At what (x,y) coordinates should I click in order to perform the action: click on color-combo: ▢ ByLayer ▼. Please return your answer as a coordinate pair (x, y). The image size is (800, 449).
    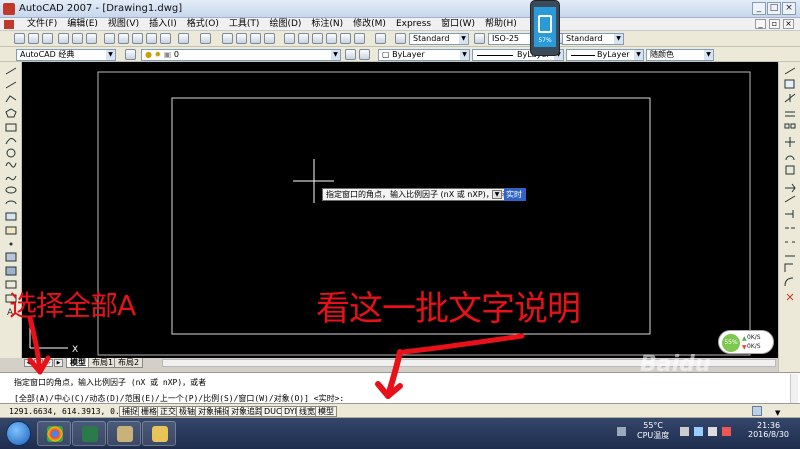
    Looking at the image, I should click on (424, 55).